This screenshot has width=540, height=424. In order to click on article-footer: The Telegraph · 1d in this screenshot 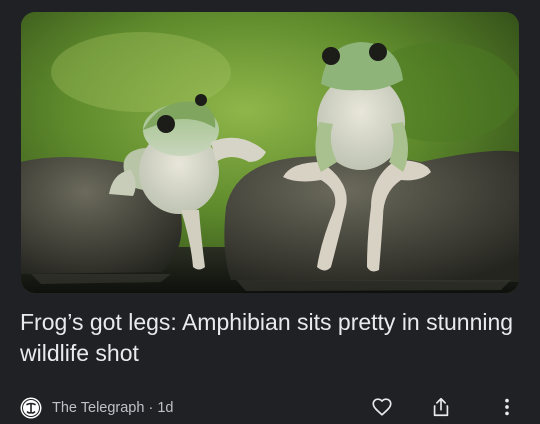, I will do `click(270, 409)`.